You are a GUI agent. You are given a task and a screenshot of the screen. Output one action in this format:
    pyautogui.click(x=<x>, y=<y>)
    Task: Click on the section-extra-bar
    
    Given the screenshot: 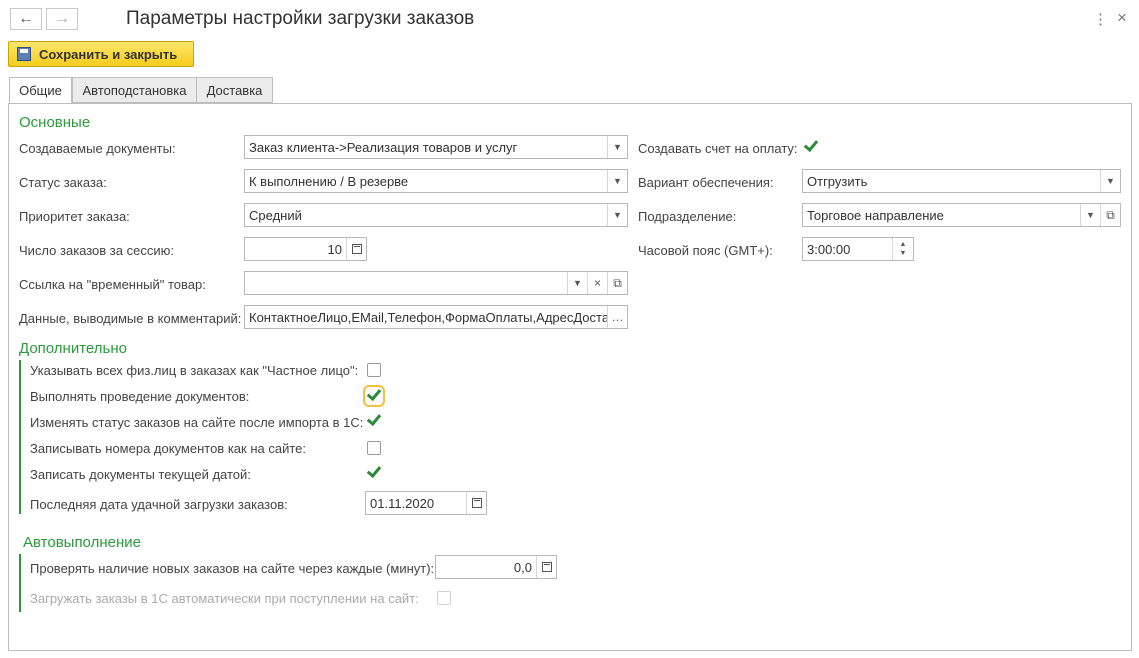 What is the action you would take?
    pyautogui.click(x=20, y=437)
    